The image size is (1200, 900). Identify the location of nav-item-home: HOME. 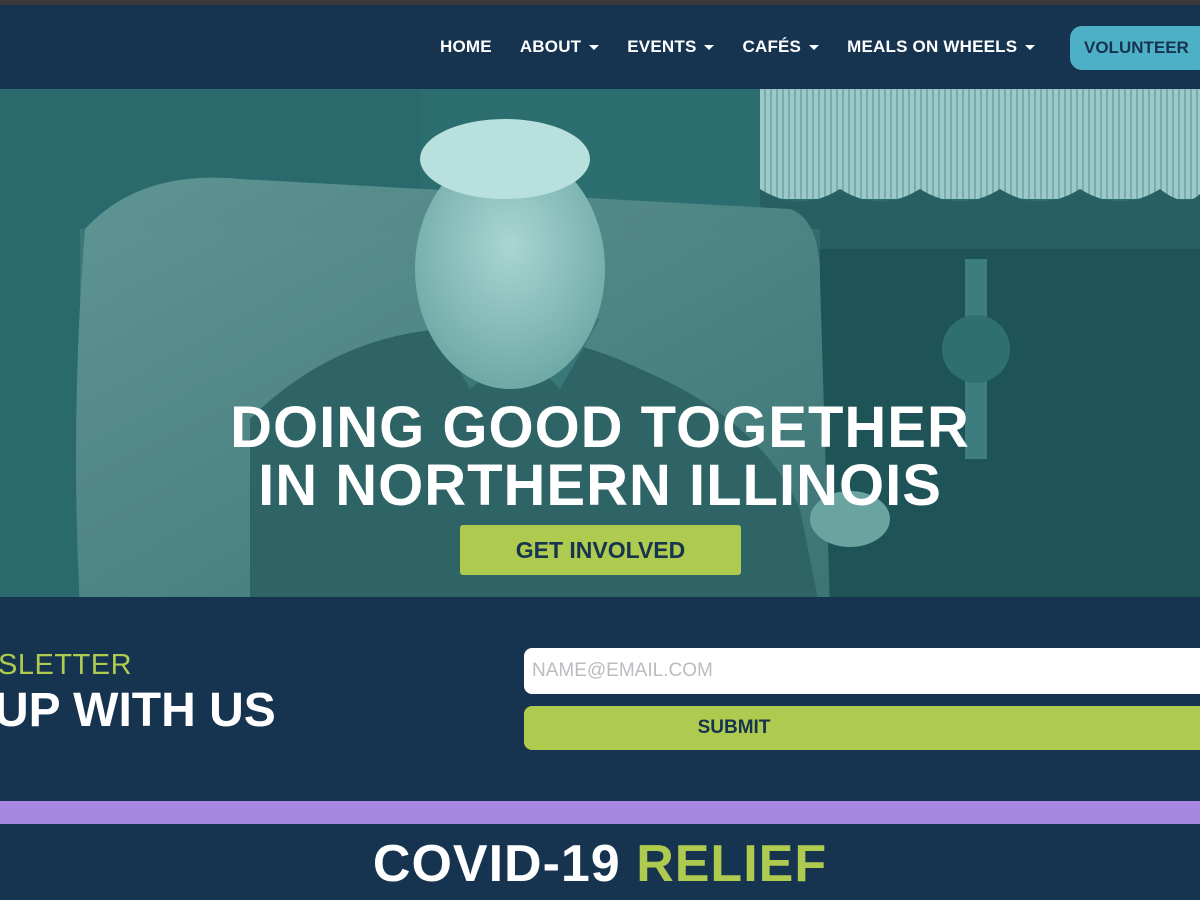
(466, 47).